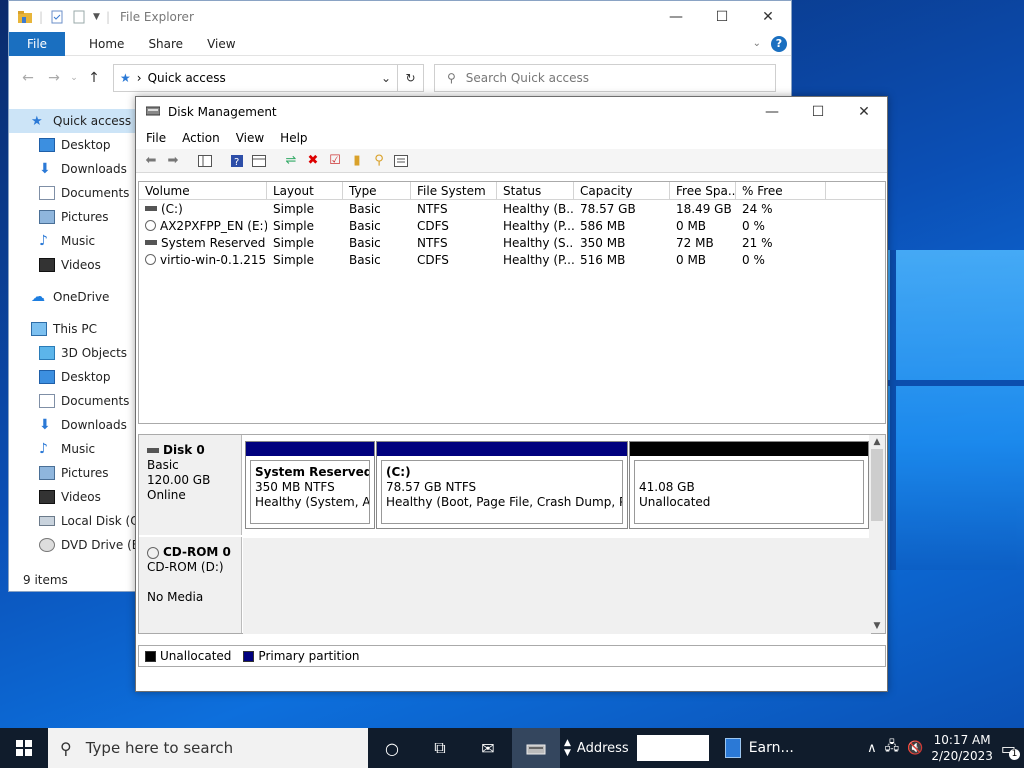 The height and width of the screenshot is (768, 1024). What do you see at coordinates (672, 748) in the screenshot?
I see `address-toolbar-input` at bounding box center [672, 748].